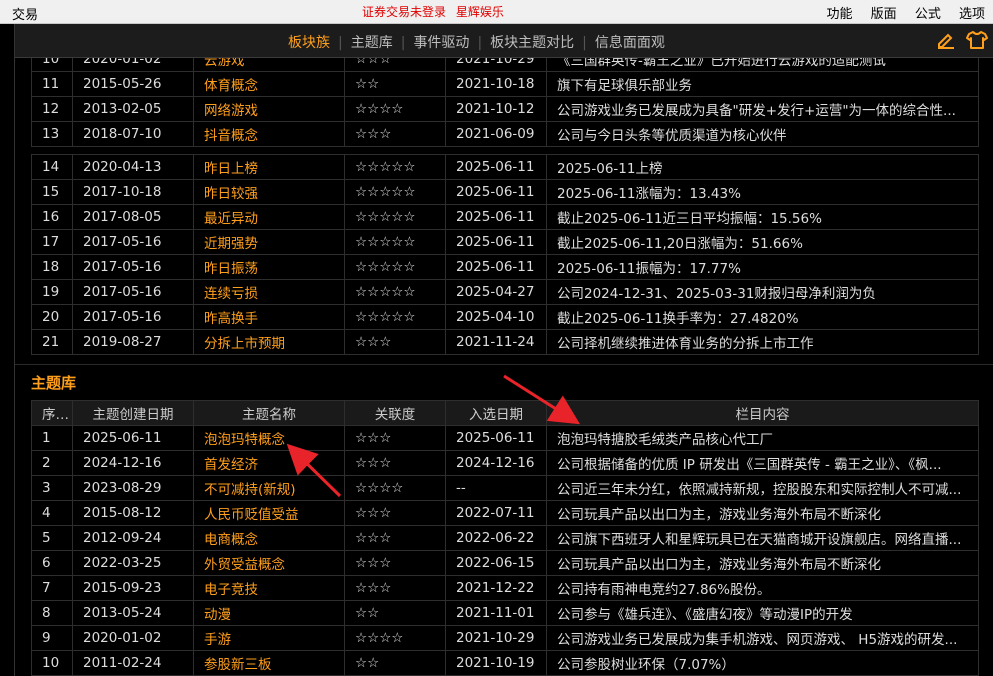  I want to click on row-create-date: 2015-08-12, so click(133, 513).